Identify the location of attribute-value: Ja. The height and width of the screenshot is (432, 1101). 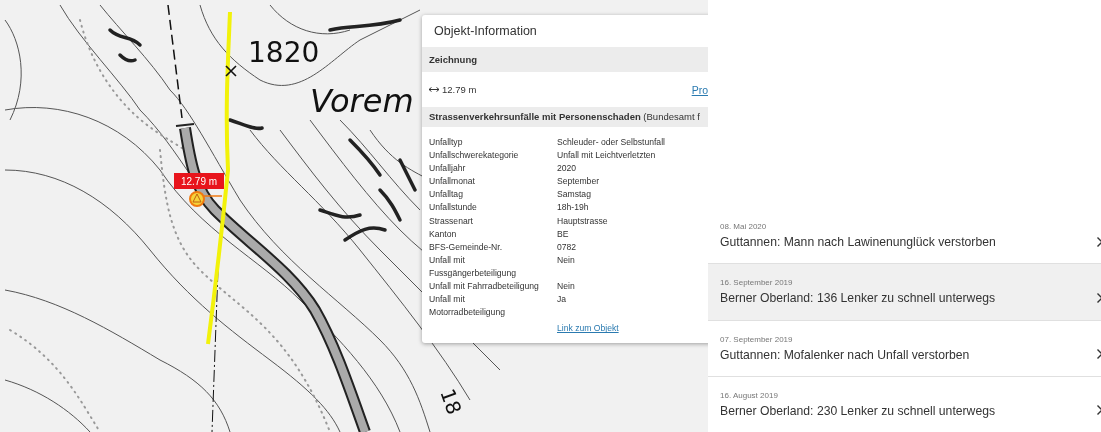
(562, 300).